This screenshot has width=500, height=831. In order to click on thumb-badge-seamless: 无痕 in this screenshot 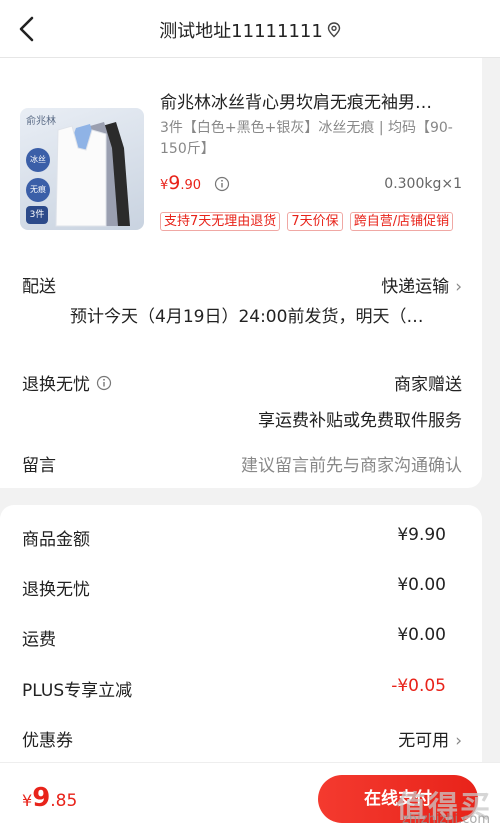, I will do `click(38, 190)`.